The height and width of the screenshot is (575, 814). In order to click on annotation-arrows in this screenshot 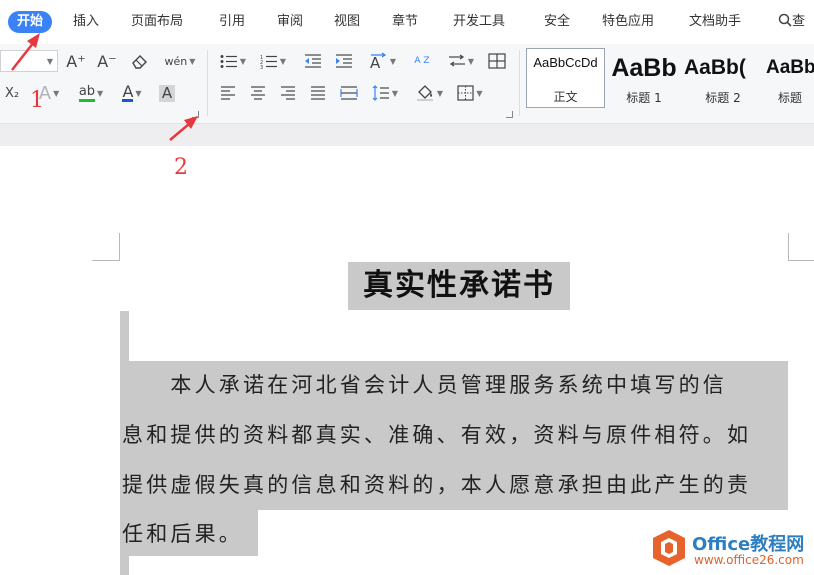, I will do `click(104, 87)`.